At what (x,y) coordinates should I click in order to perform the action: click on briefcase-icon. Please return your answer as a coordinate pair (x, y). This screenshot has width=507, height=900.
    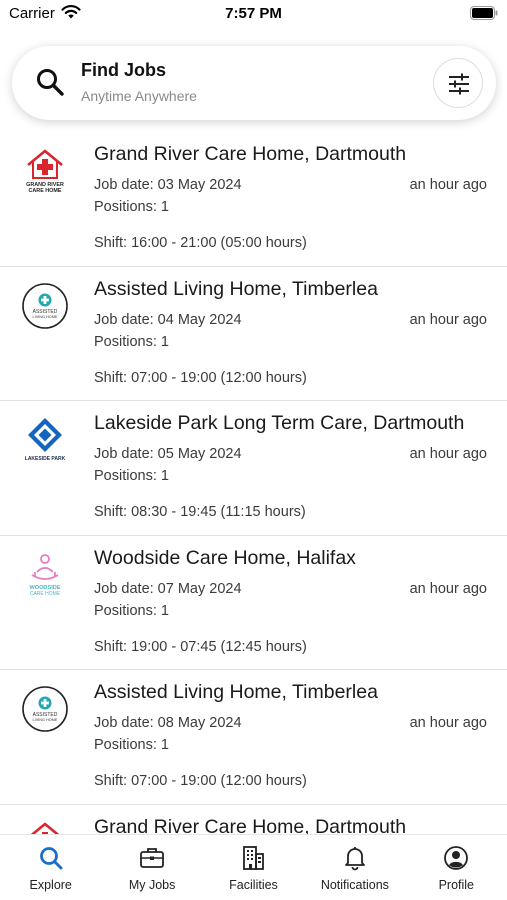
    Looking at the image, I should click on (152, 858).